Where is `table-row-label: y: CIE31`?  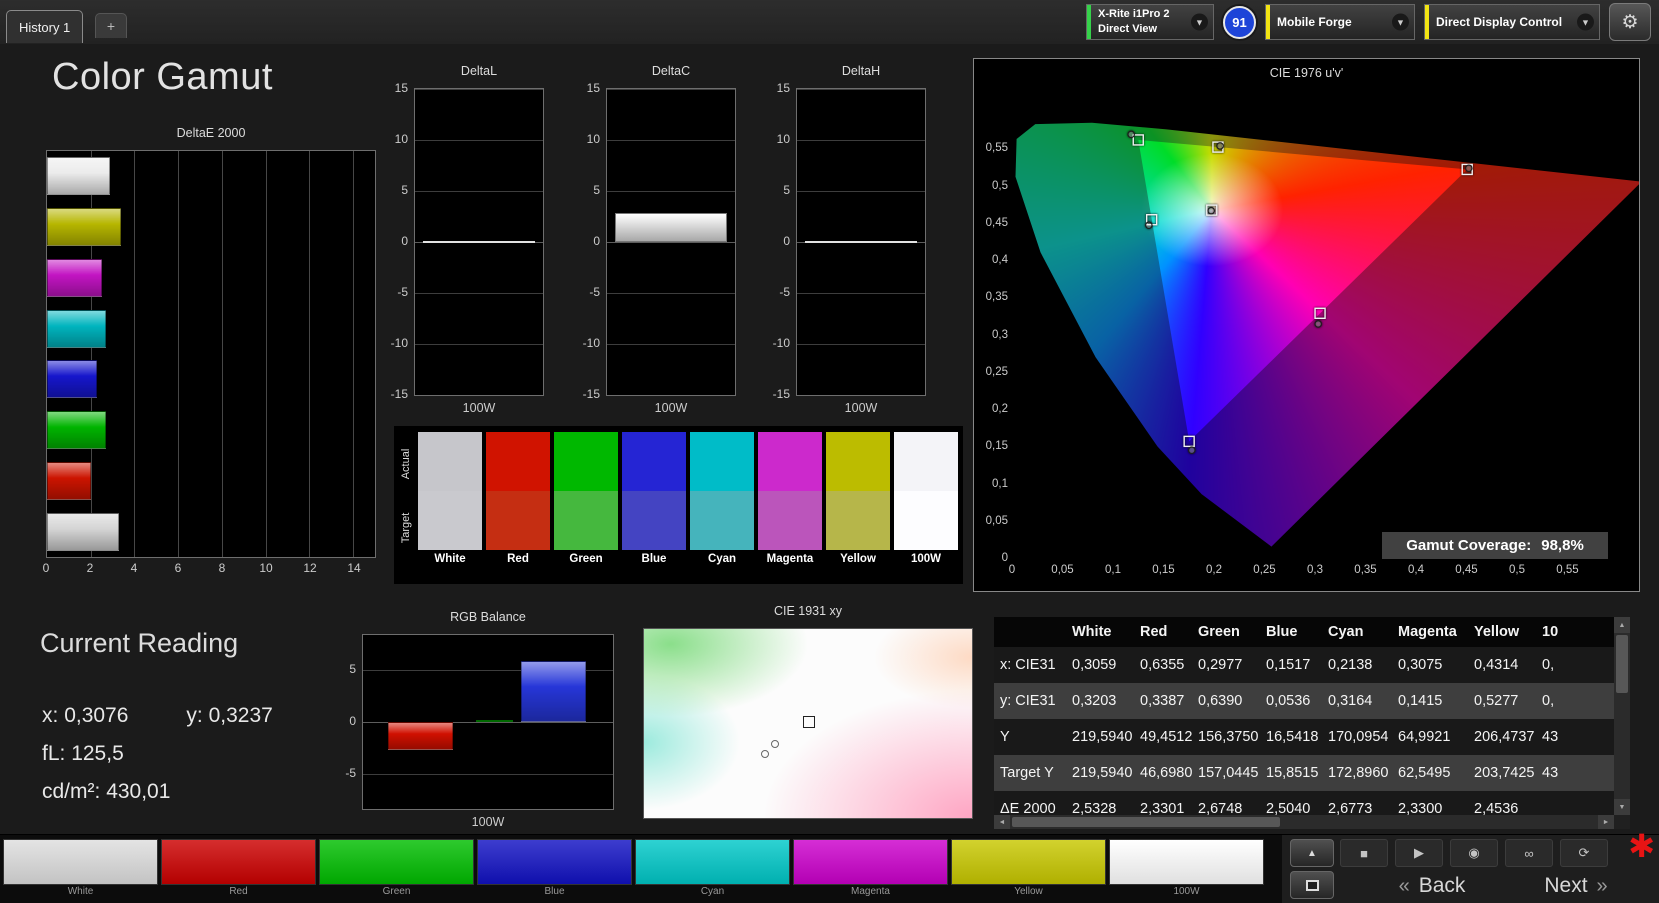
table-row-label: y: CIE31 is located at coordinates (1028, 701).